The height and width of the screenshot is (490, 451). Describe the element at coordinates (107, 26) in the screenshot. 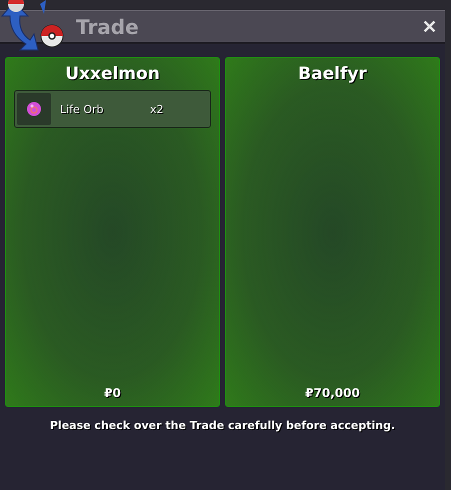

I see `window-title: Trade` at that location.